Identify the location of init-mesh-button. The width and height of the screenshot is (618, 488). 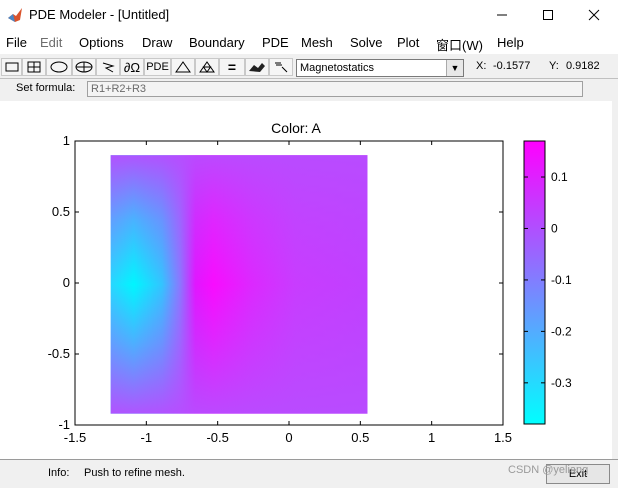
(183, 67).